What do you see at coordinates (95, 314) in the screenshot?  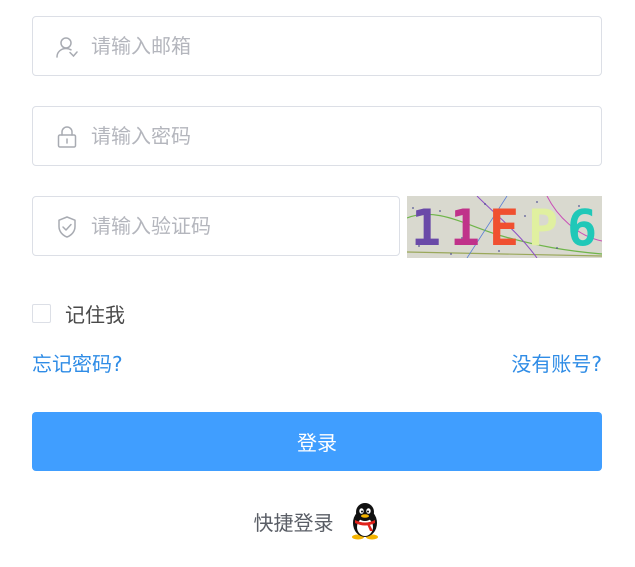 I see `remember-me-label: 记住我` at bounding box center [95, 314].